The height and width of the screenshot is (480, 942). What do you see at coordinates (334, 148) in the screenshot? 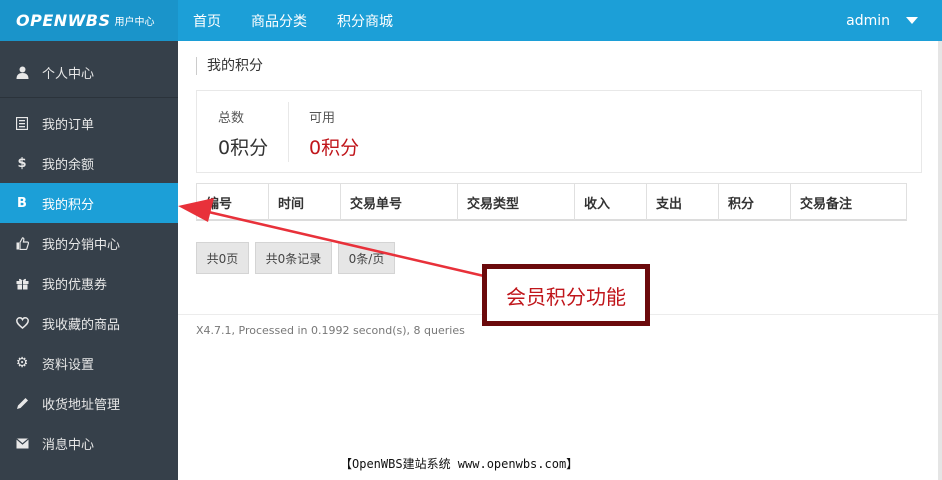
I see `stat-available-value: 0积分` at bounding box center [334, 148].